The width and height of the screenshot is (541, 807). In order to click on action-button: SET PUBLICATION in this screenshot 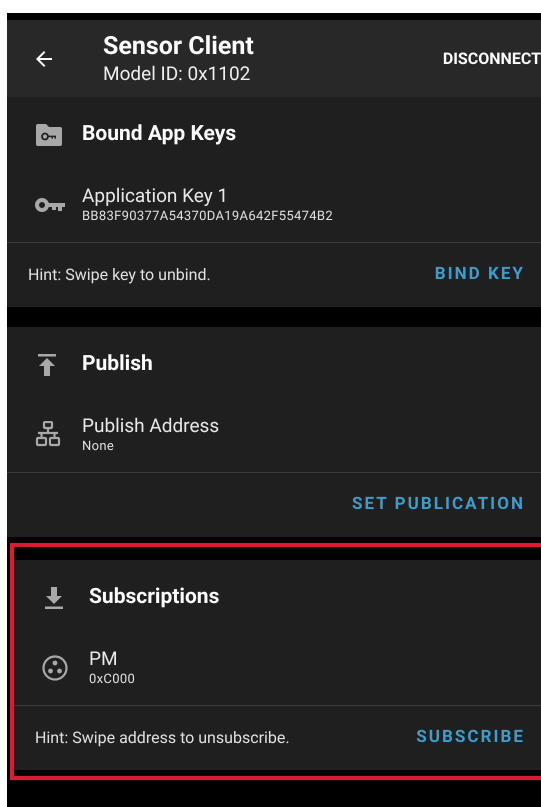, I will do `click(438, 505)`.